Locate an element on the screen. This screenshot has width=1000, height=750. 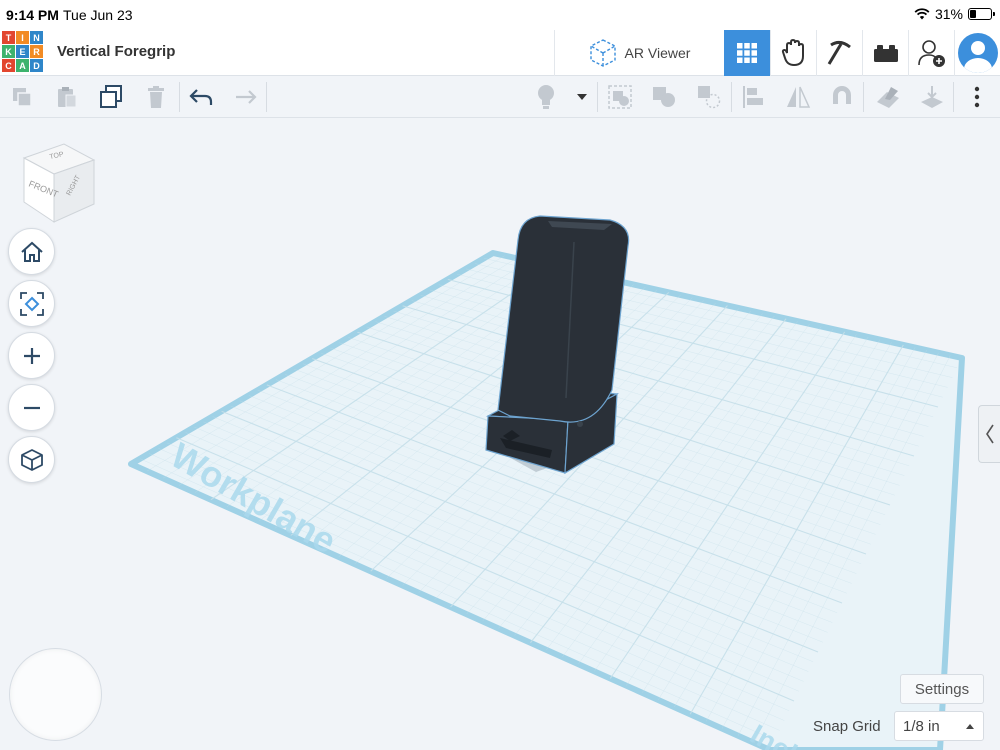
workplane-button is located at coordinates (888, 97).